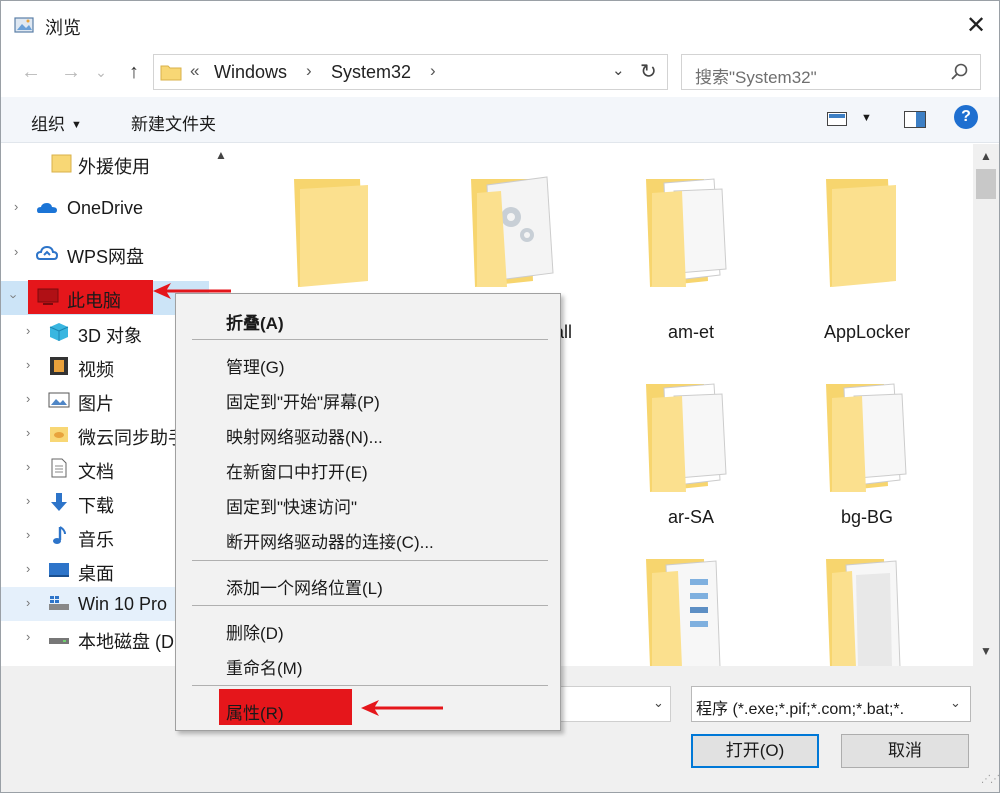 This screenshot has width=1000, height=793. I want to click on file-item: am-et, so click(691, 264).